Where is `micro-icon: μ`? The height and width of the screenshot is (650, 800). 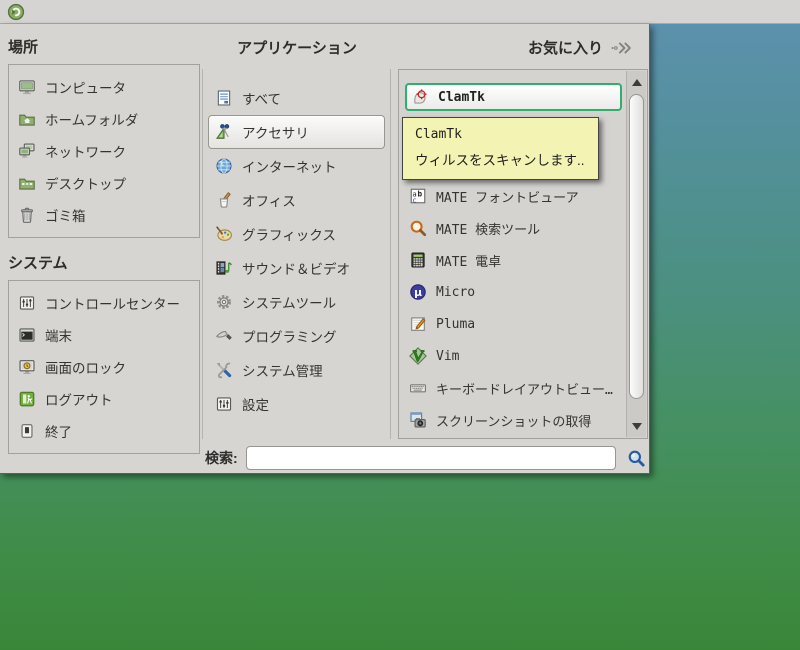 micro-icon: μ is located at coordinates (418, 292).